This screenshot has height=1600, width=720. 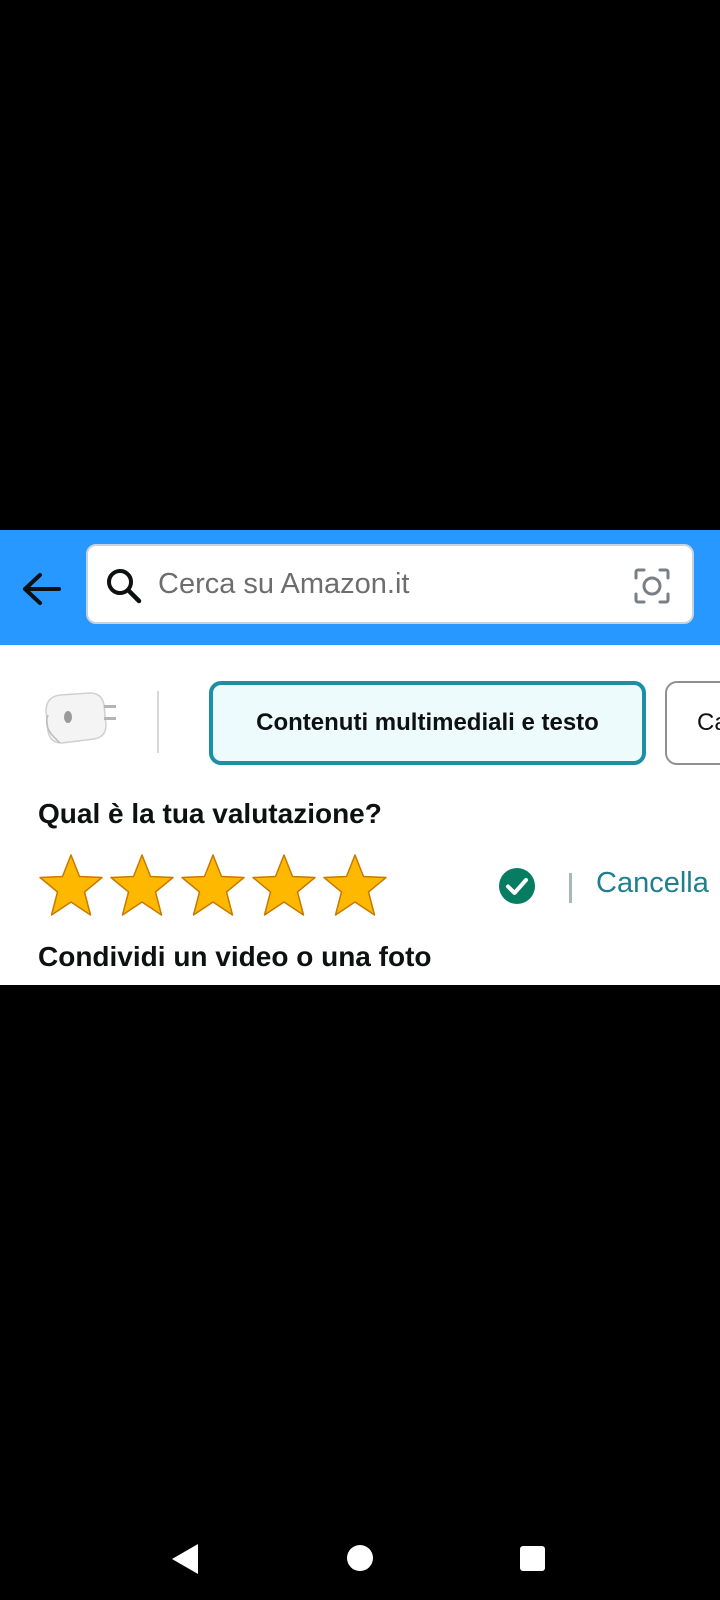 I want to click on search-icon, so click(x=124, y=586).